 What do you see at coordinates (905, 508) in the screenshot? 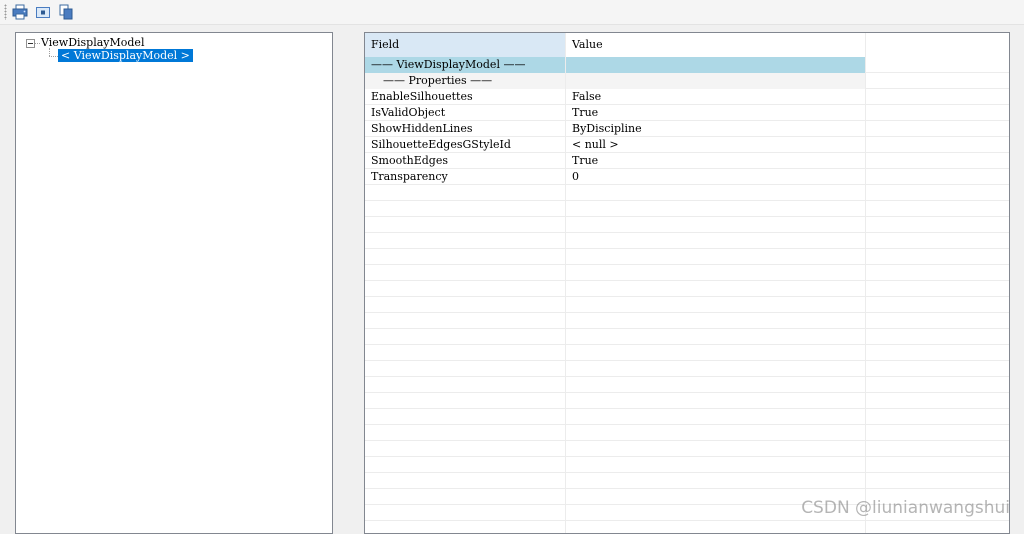
I see `watermark: CSDN @liunianwangshui` at bounding box center [905, 508].